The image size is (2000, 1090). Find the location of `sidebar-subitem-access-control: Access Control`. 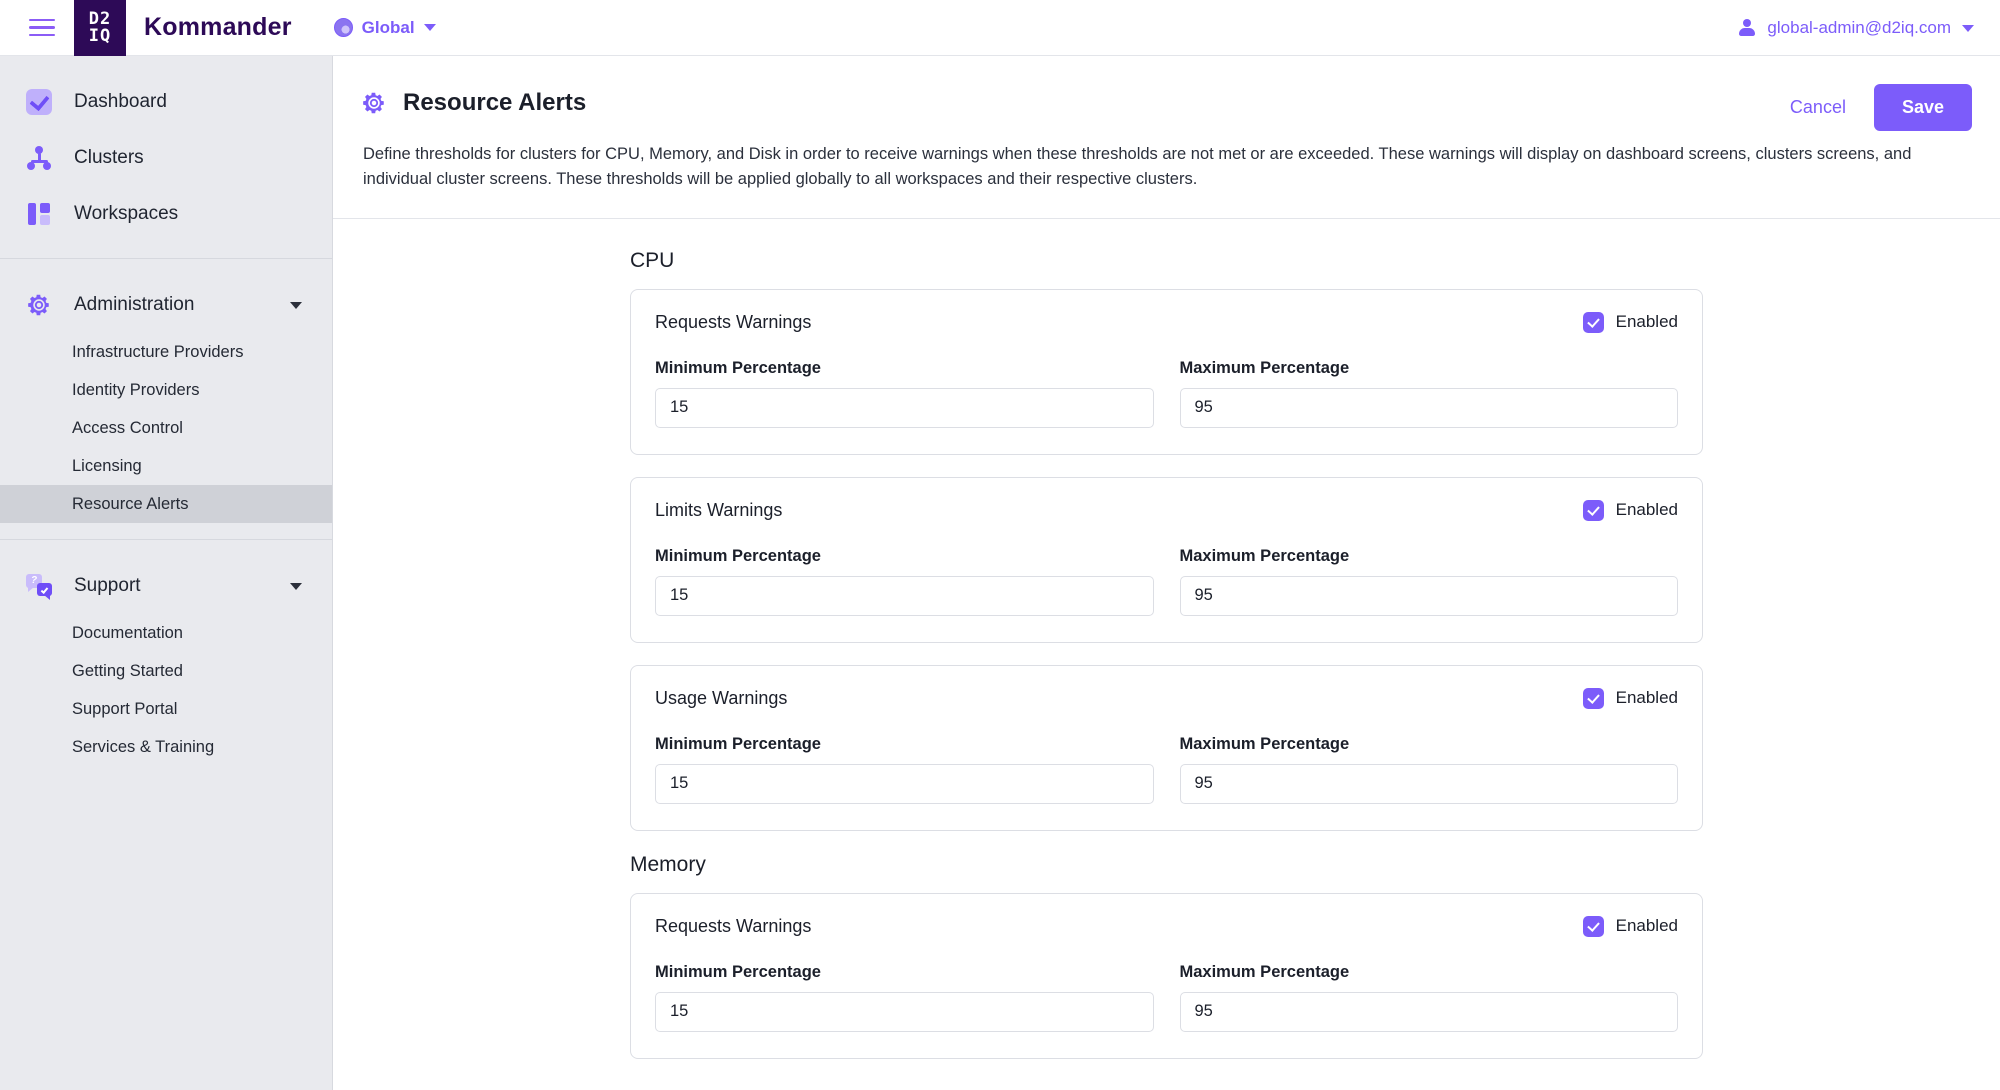

sidebar-subitem-access-control: Access Control is located at coordinates (166, 428).